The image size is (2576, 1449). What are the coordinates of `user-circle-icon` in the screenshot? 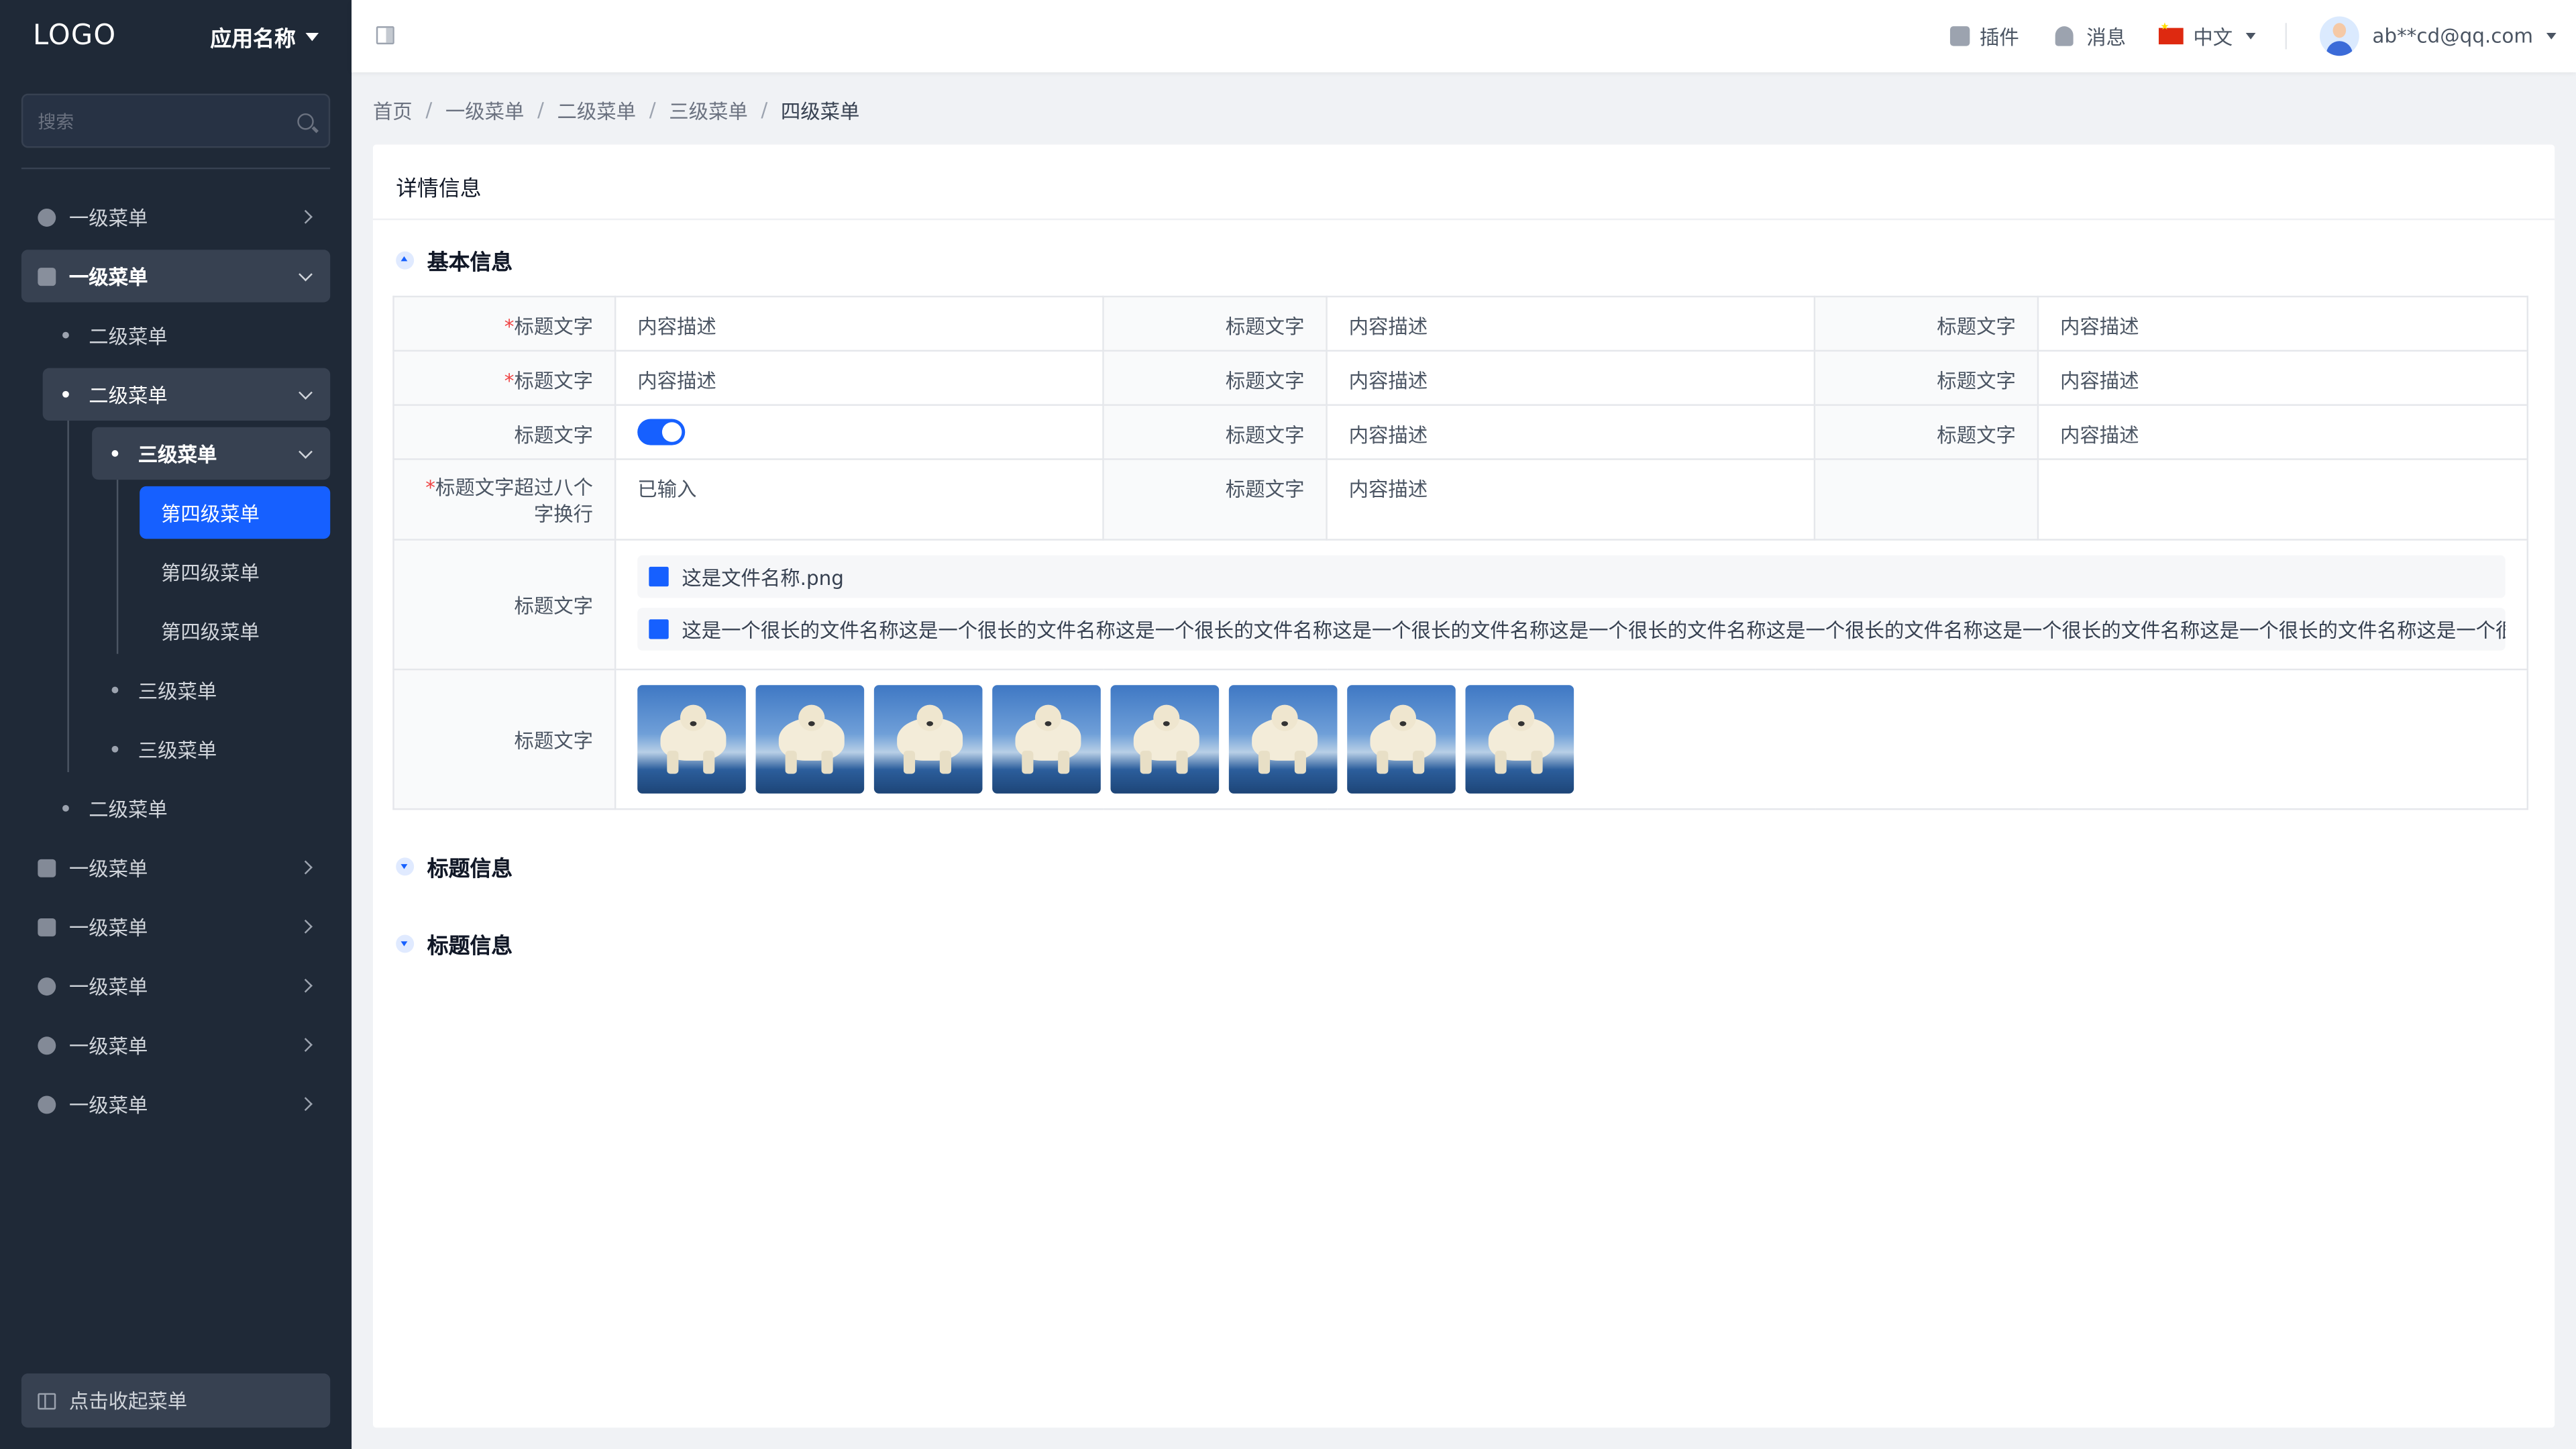 It's located at (47, 1104).